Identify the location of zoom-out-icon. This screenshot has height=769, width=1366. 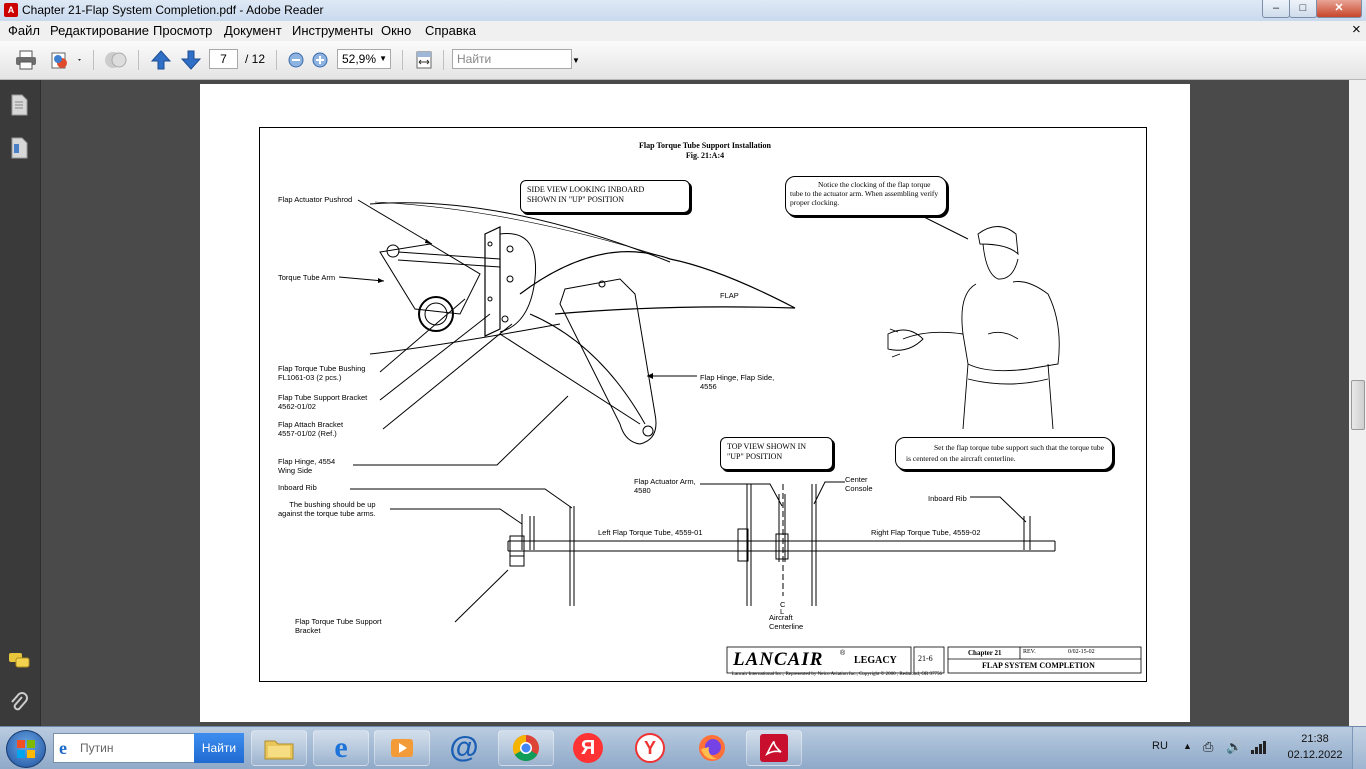
(296, 60).